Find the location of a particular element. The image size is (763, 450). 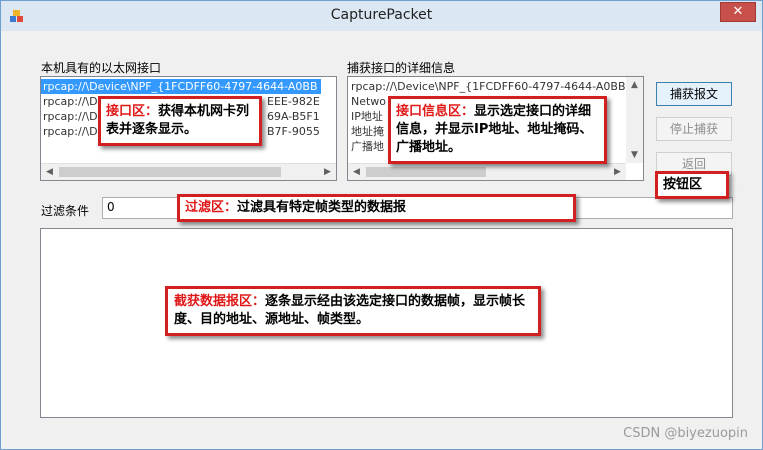

stop-capture-button: 停止捕获 is located at coordinates (694, 129).